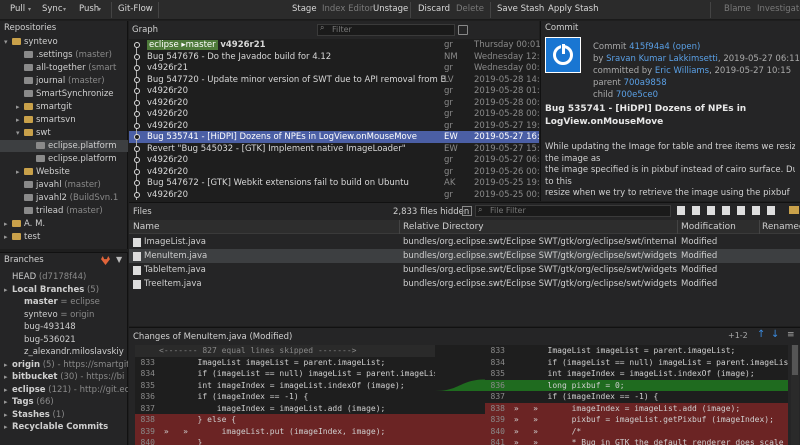 This screenshot has height=445, width=800. I want to click on pull-button: Pull, so click(17, 9).